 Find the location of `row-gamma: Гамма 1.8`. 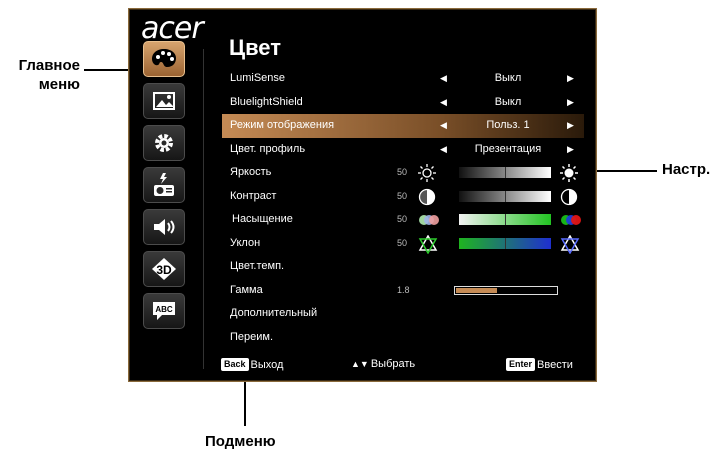

row-gamma: Гамма 1.8 is located at coordinates (403, 291).